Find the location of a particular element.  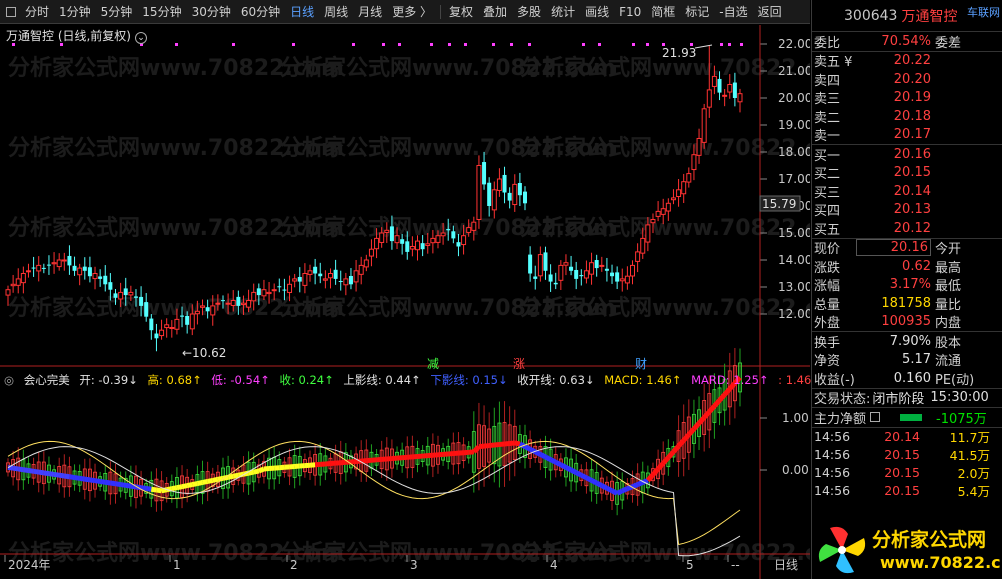

stat2-row: 收益(-) 0.160 PE(动) is located at coordinates (907, 378).